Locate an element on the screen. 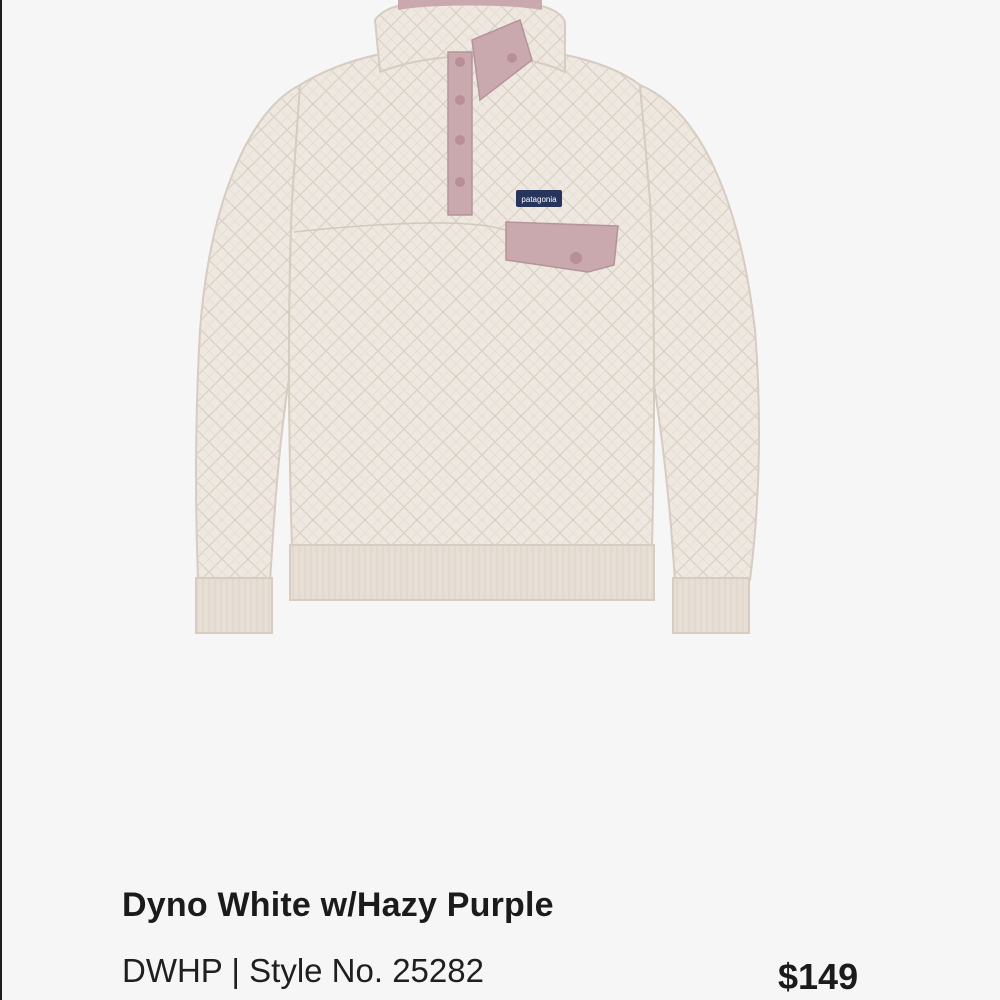  right-cuff is located at coordinates (711, 605).